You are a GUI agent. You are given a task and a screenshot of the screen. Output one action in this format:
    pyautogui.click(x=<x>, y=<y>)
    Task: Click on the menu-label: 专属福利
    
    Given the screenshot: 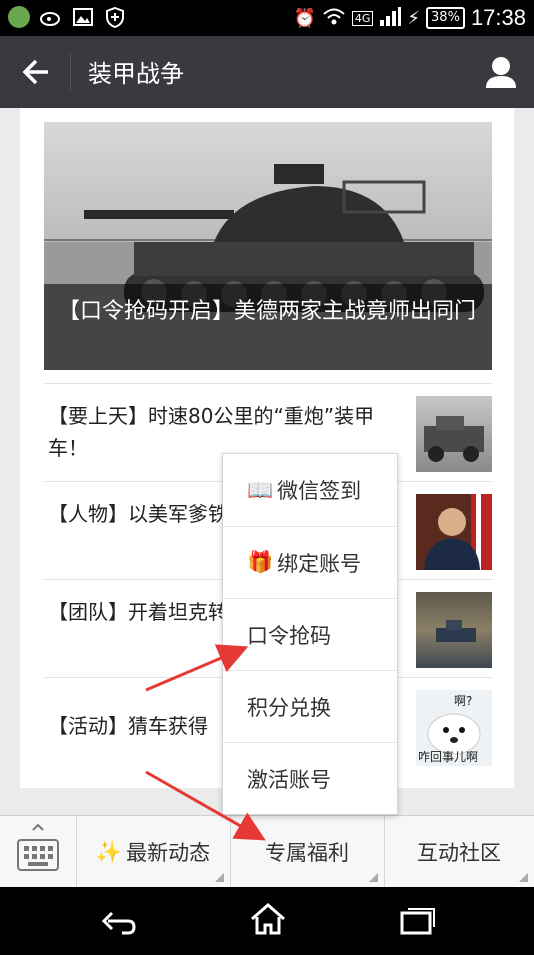 What is the action you would take?
    pyautogui.click(x=307, y=853)
    